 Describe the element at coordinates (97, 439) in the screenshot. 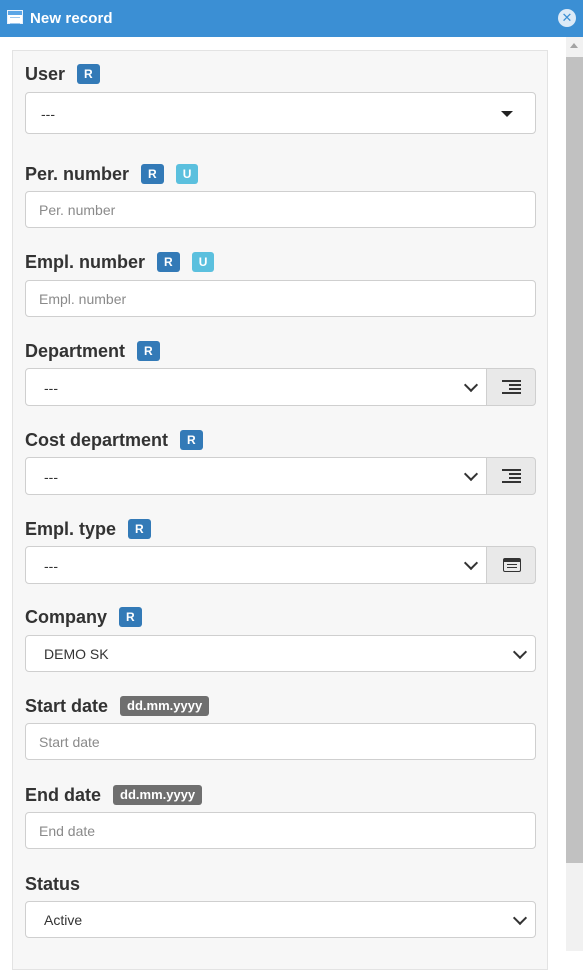

I see `field-label: Cost department` at that location.